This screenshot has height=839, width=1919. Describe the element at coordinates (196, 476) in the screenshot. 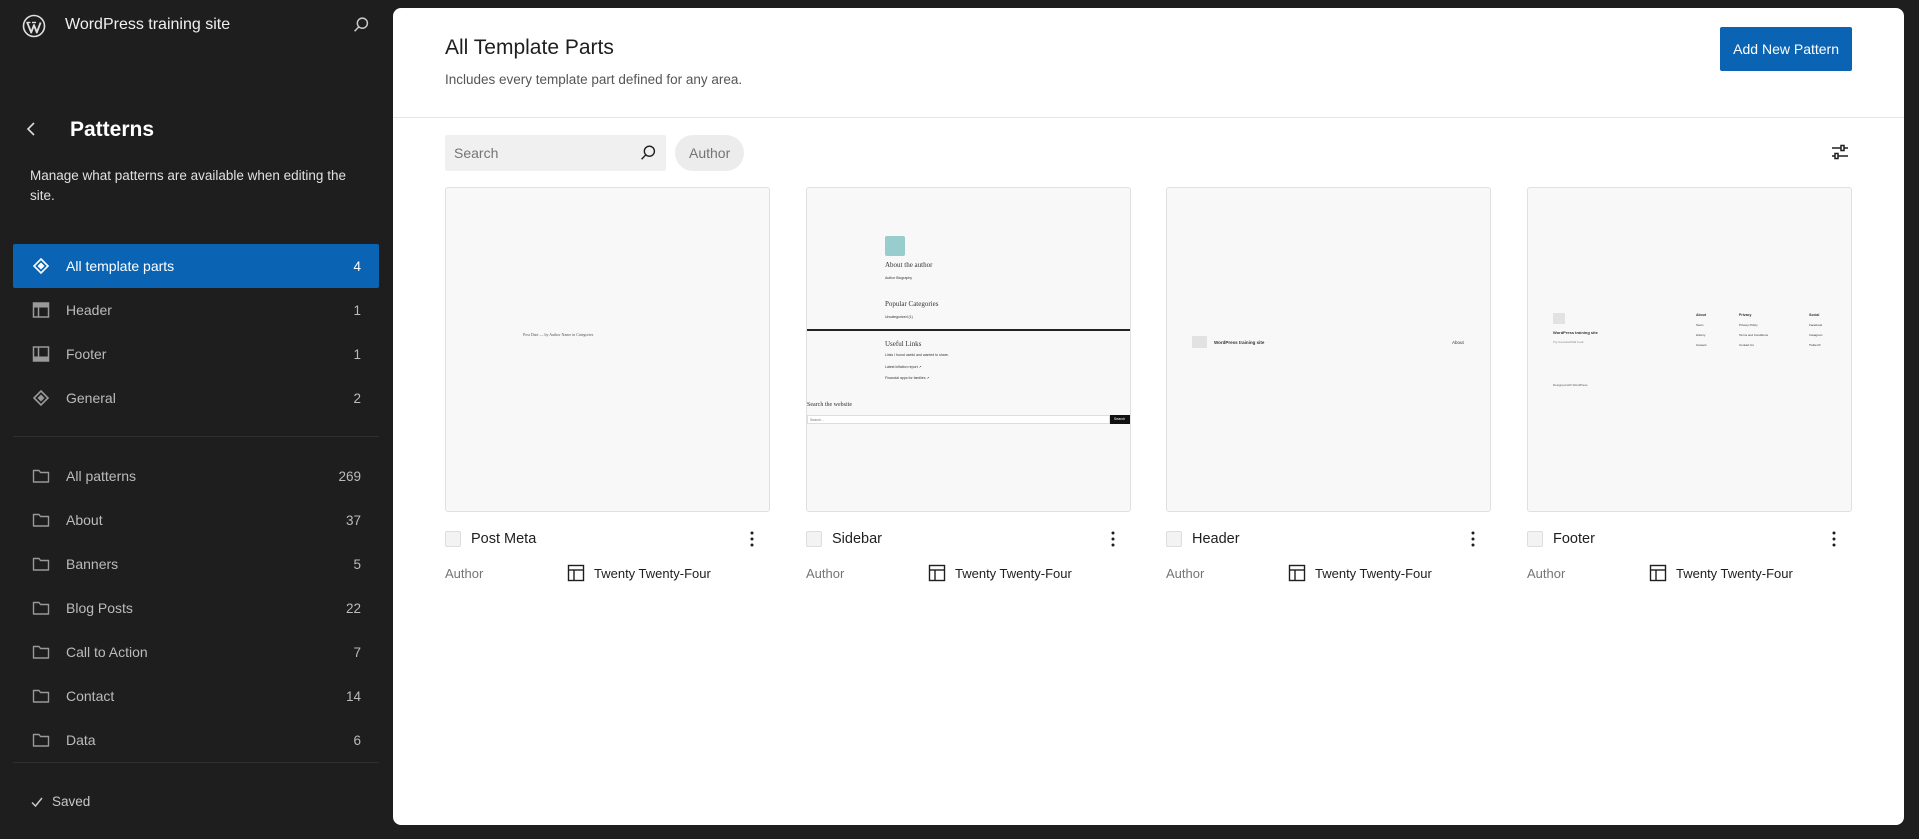

I see `sidebar-item-all-patterns: All patterns 269` at that location.